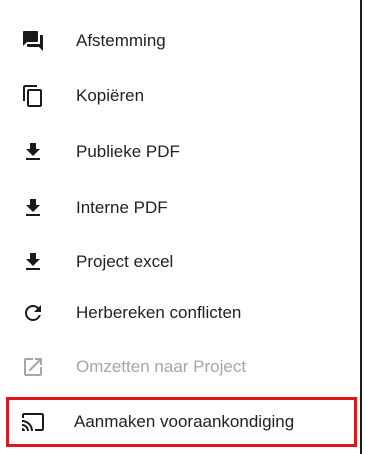 This screenshot has height=454, width=365. I want to click on menu-item-kopieren: Kopiëren, so click(180, 96).